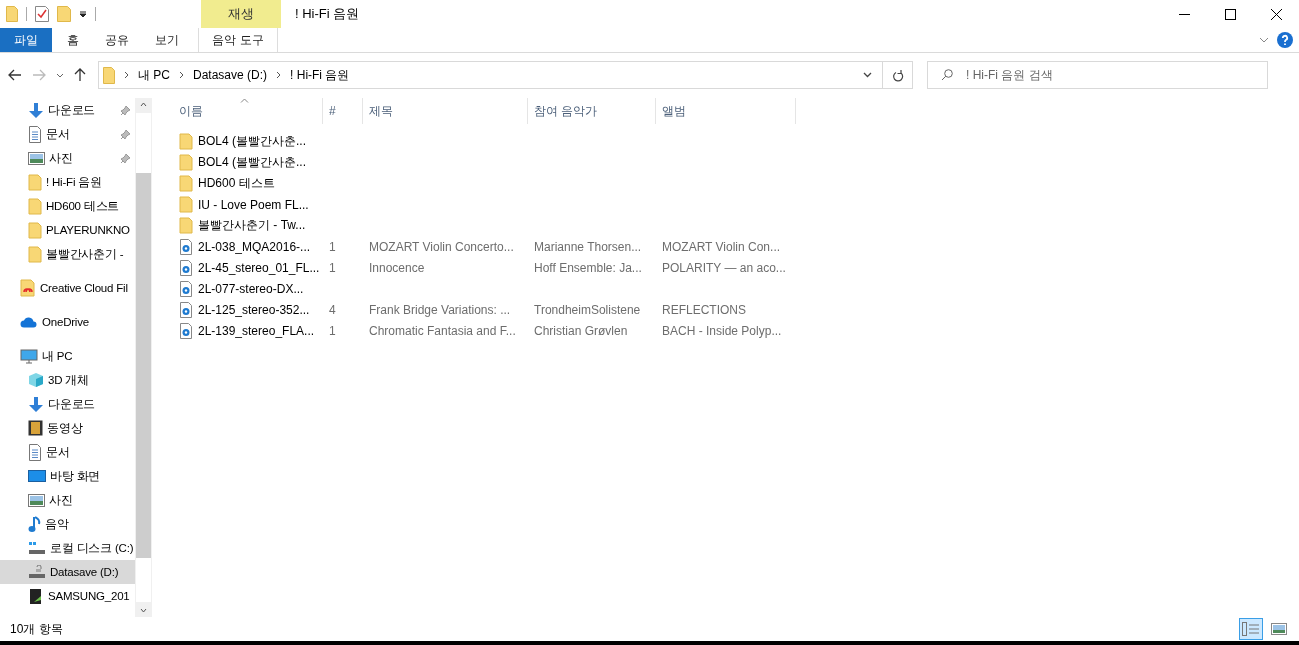 This screenshot has height=645, width=1299. I want to click on ribbon-tab: 공유, so click(117, 40).